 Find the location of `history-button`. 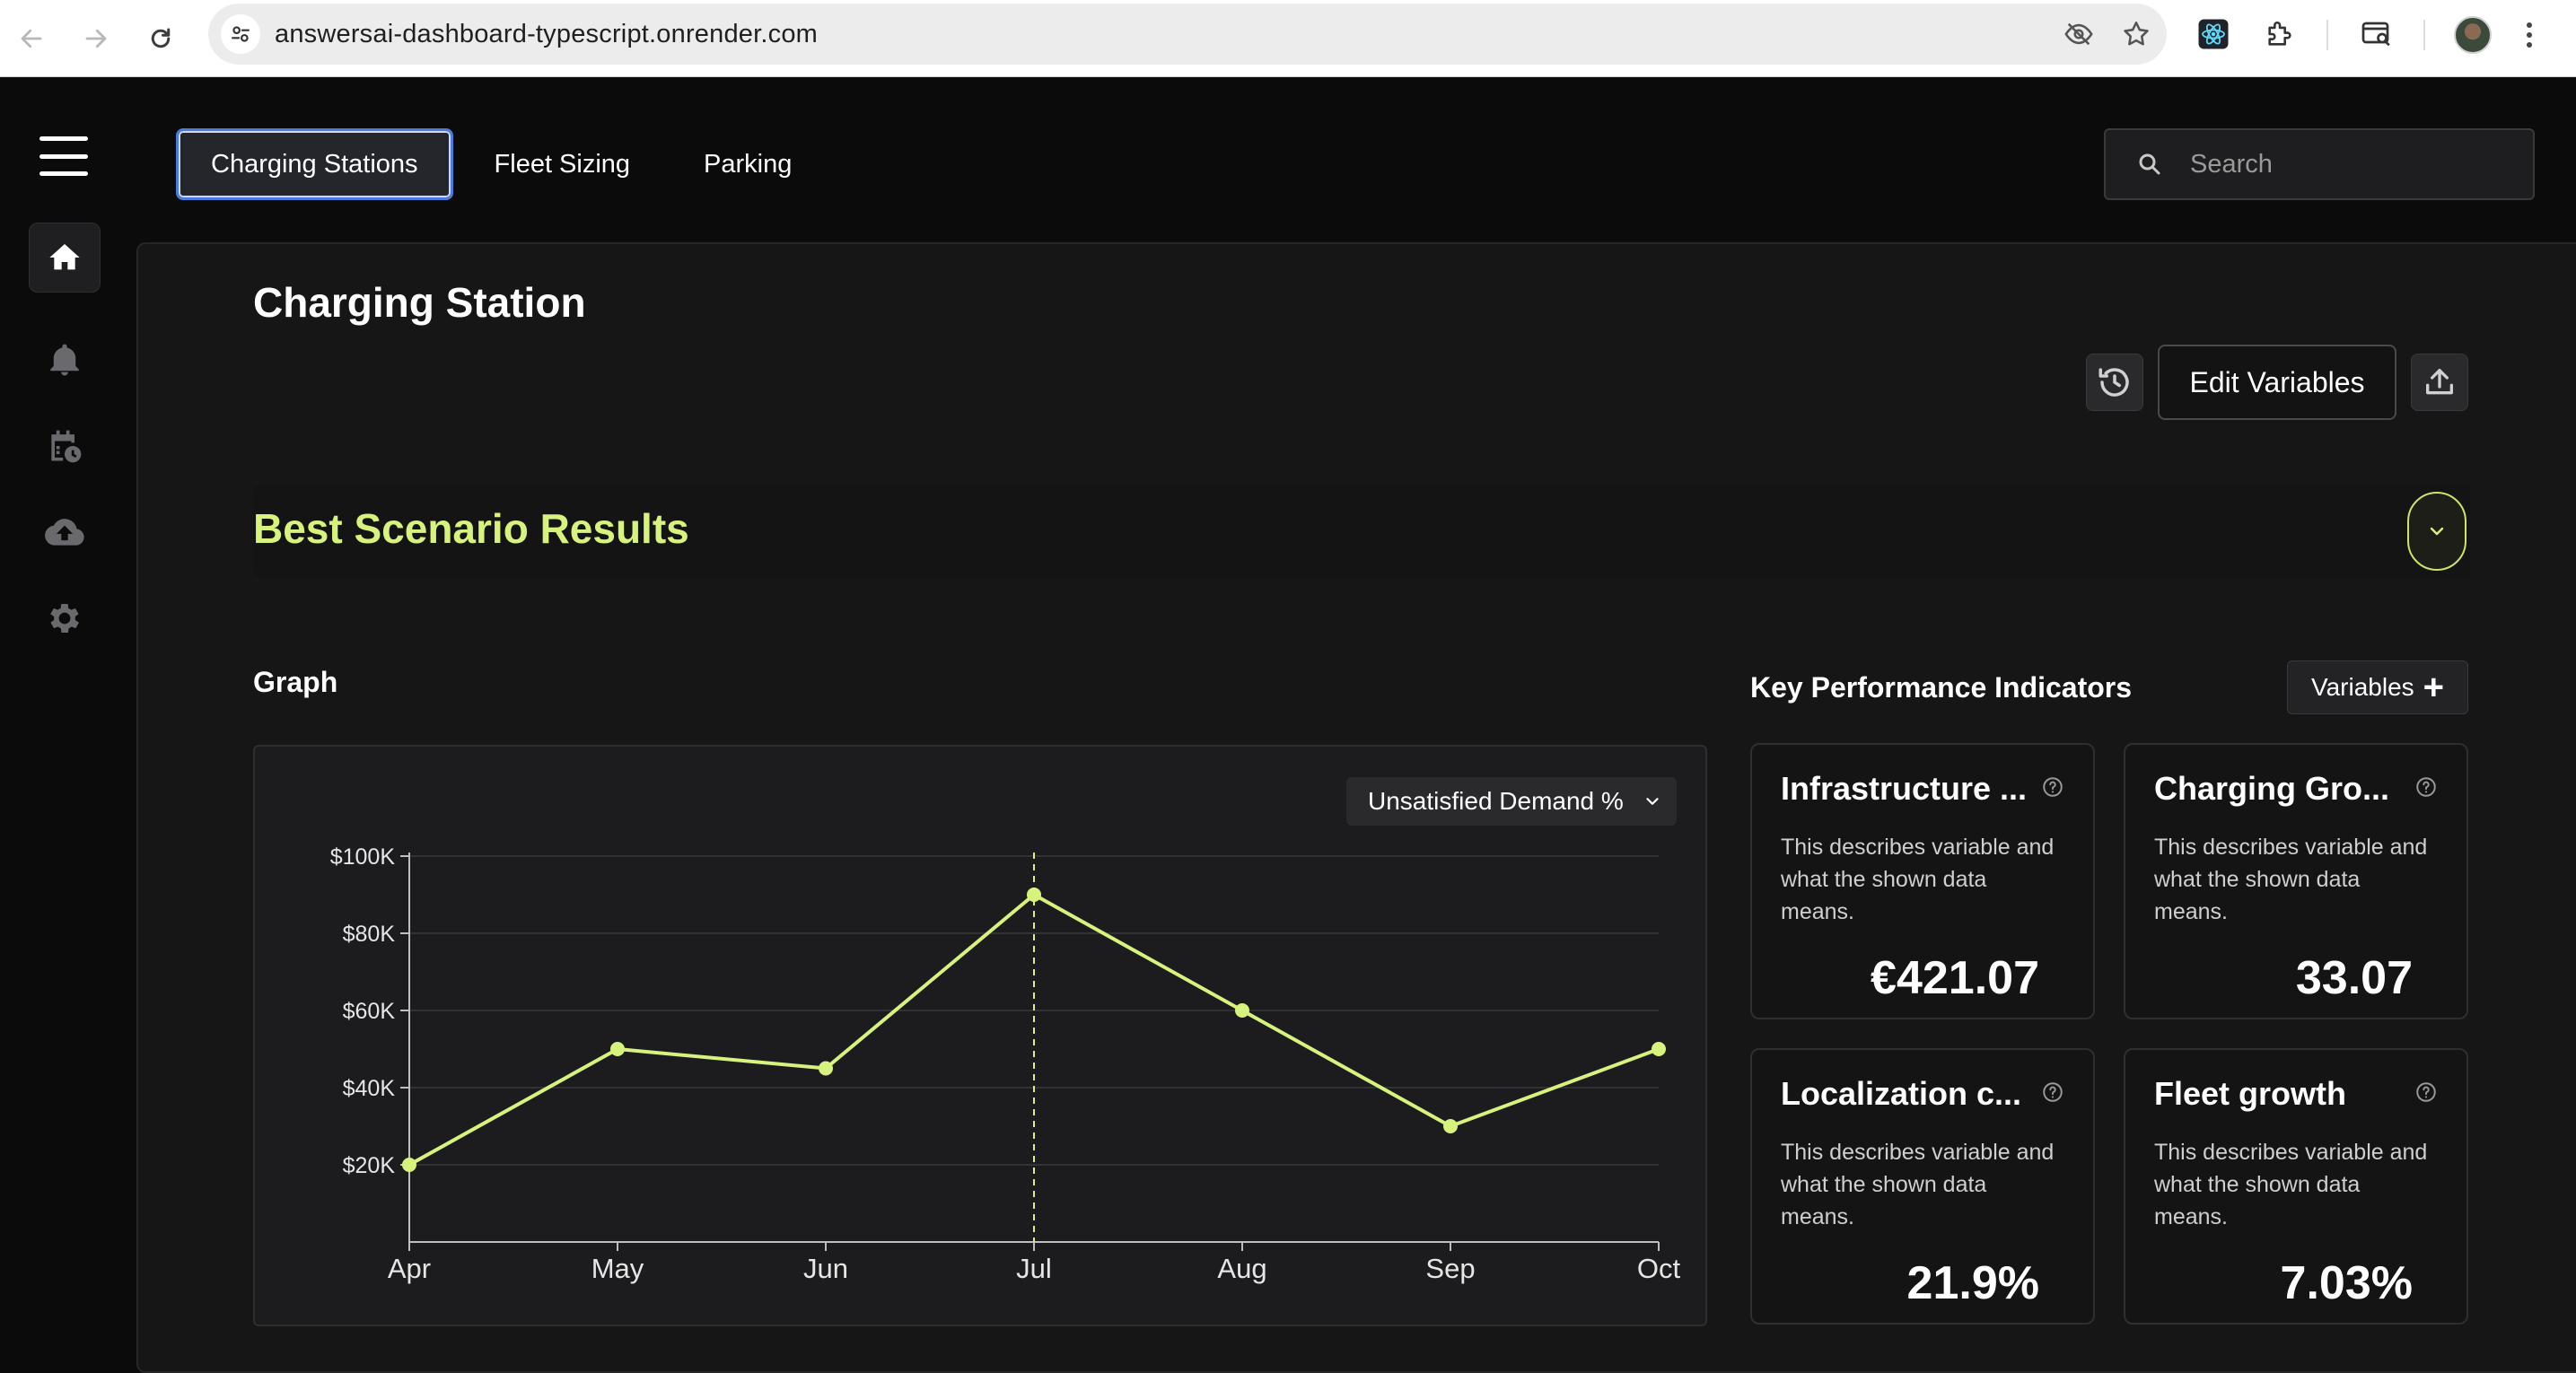

history-button is located at coordinates (2114, 383).